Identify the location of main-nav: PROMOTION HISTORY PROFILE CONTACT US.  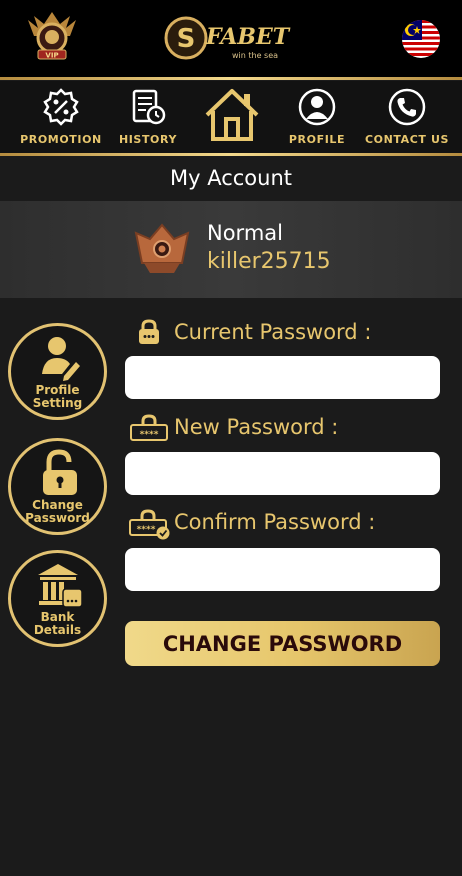
(231, 117).